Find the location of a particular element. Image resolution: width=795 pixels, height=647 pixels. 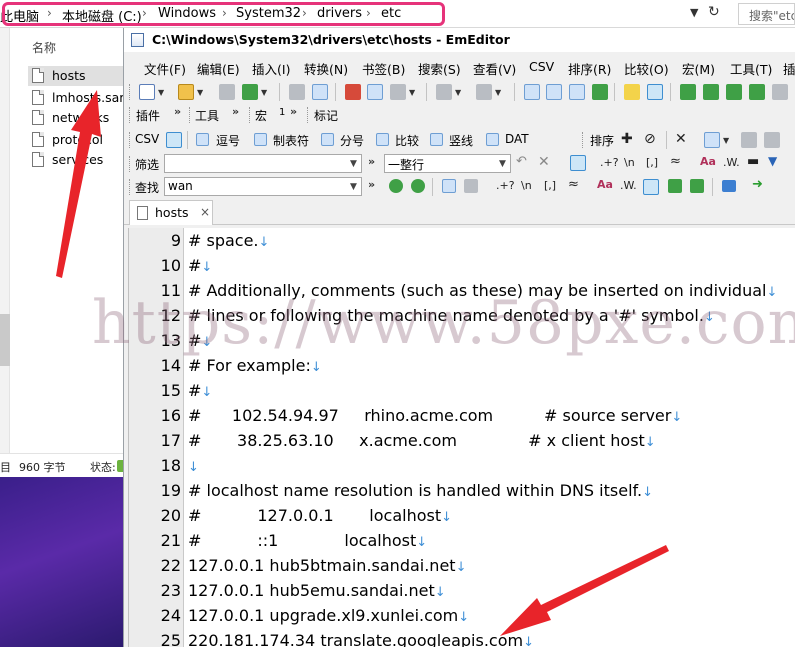

file-item-networks: networks is located at coordinates (78, 118).